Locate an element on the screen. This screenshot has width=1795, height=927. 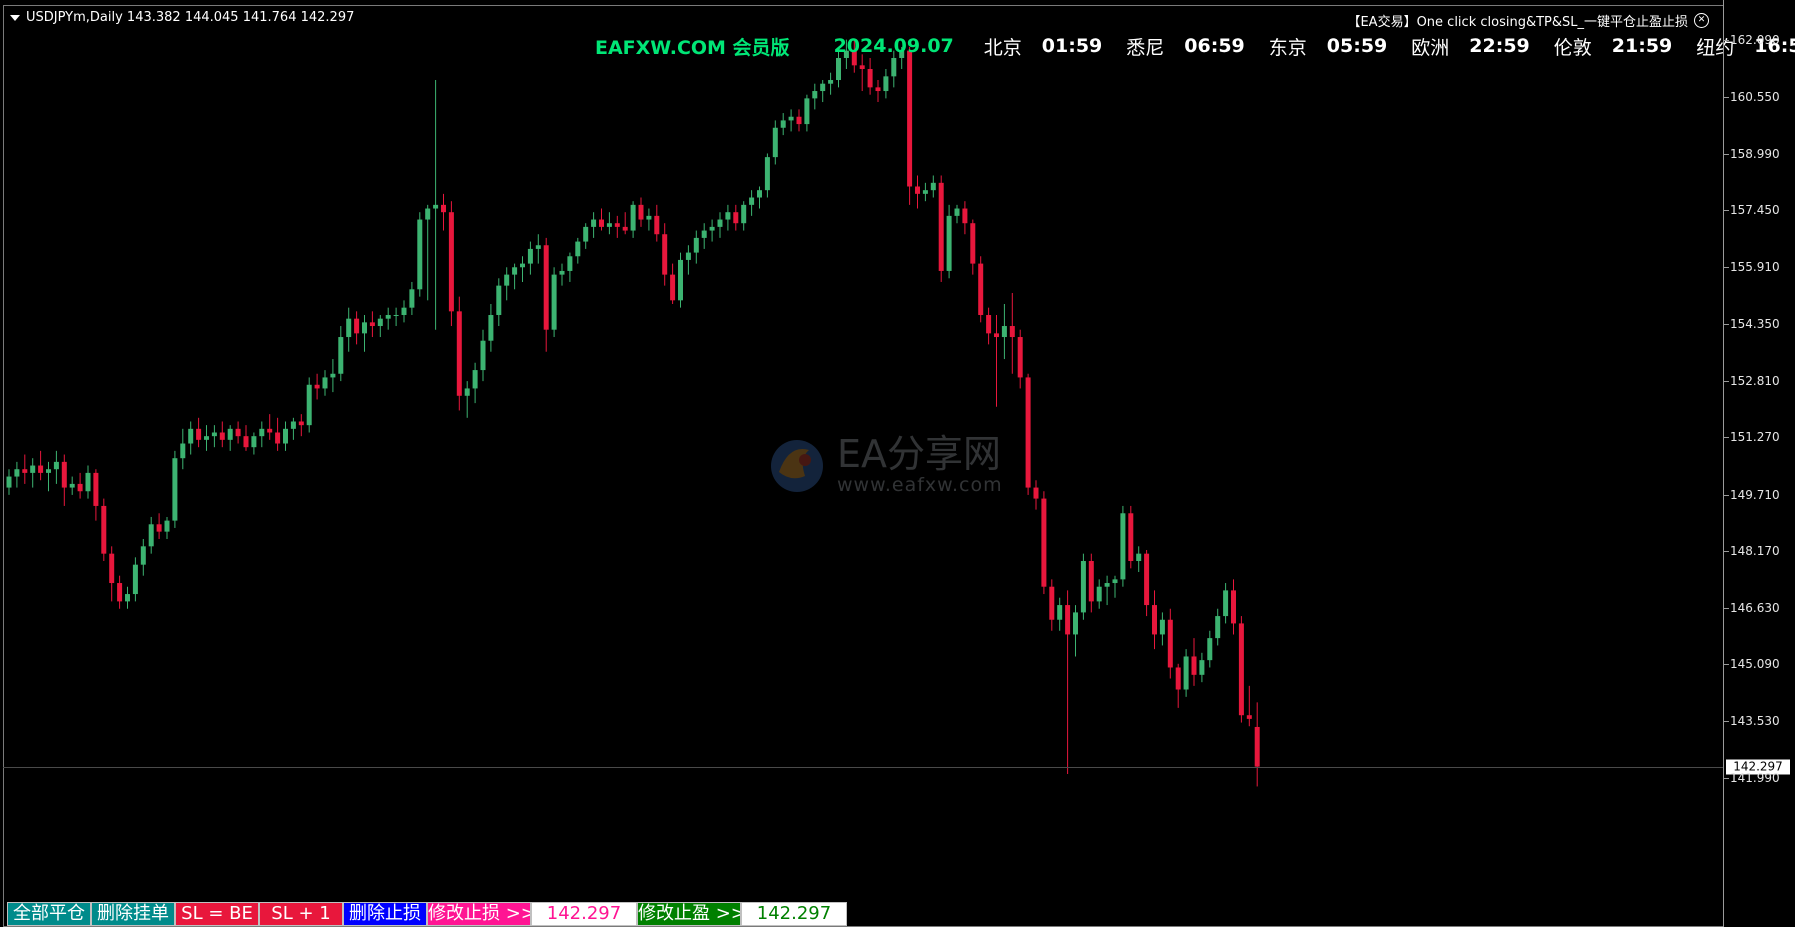
close-all-button: 全部平仓 is located at coordinates (49, 914).